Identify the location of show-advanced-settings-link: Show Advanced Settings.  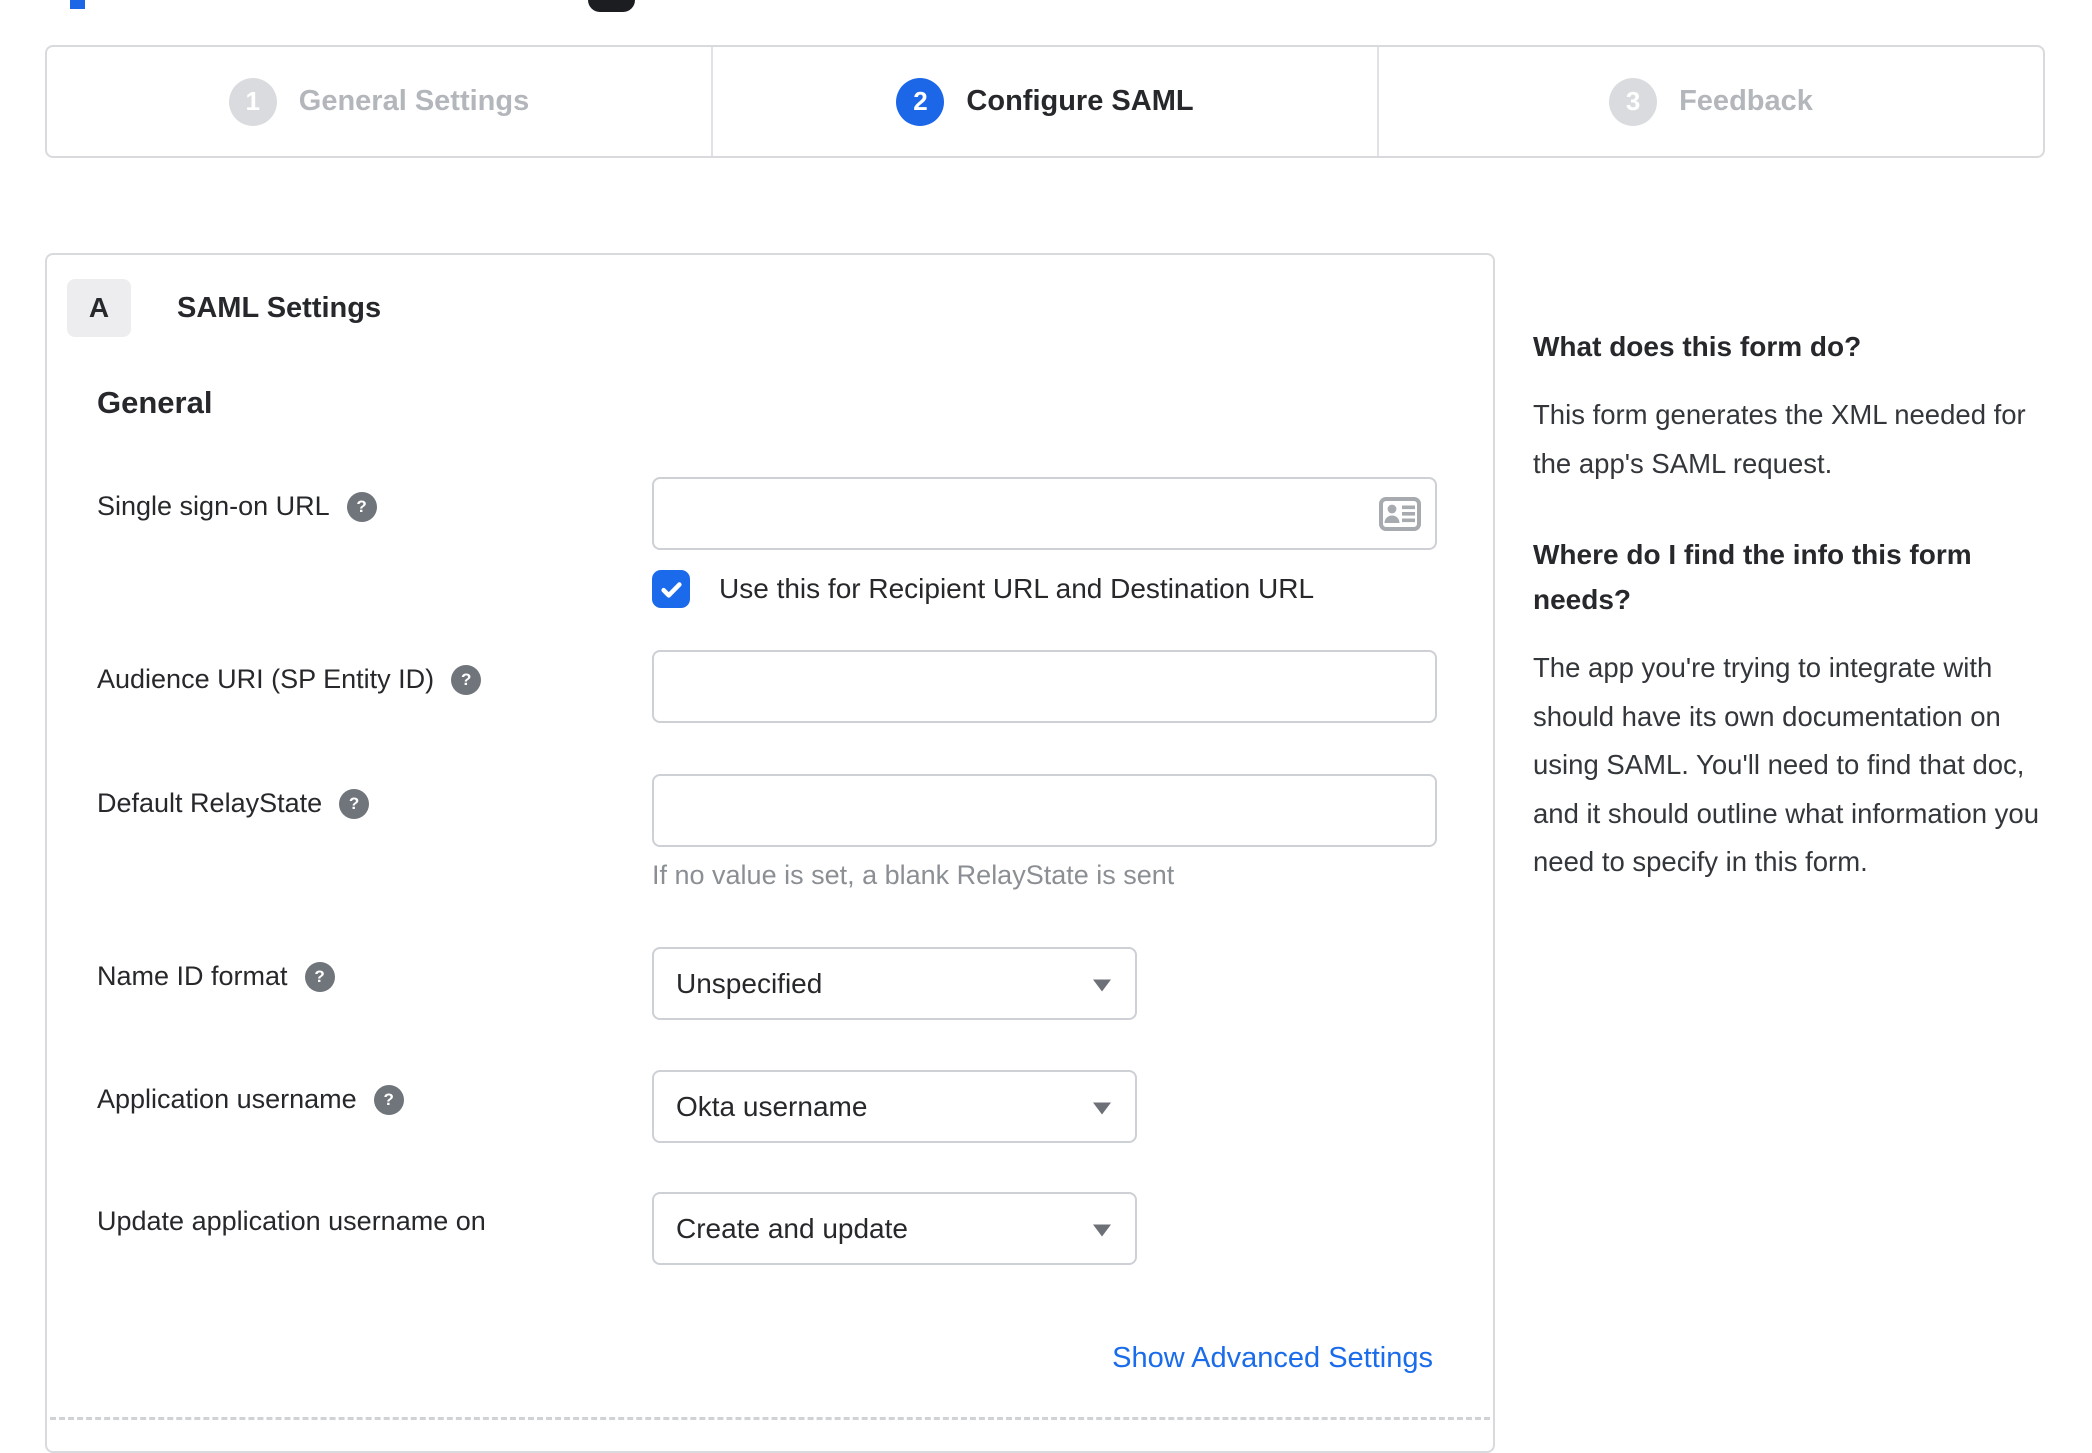
(1272, 1358).